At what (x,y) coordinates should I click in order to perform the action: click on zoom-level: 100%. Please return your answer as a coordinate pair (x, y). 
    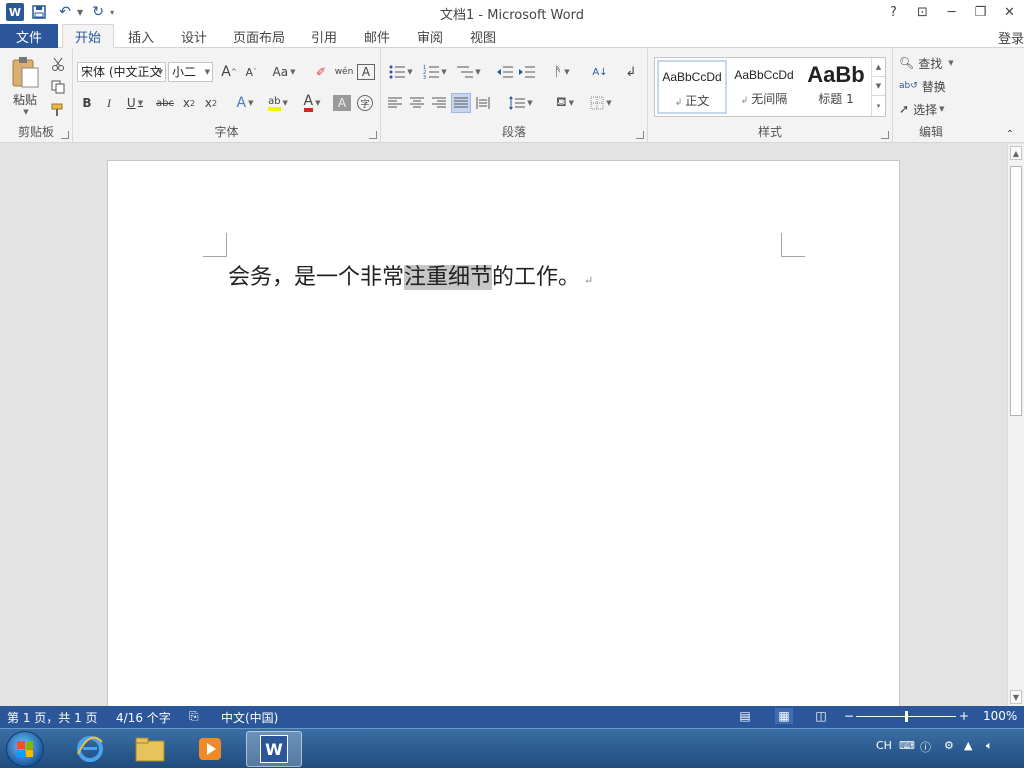
    Looking at the image, I should click on (1000, 716).